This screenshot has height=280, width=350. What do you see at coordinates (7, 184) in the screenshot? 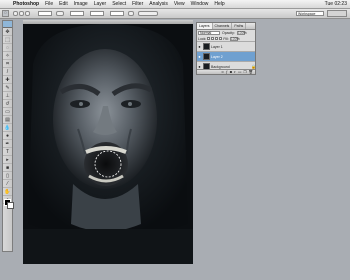
I see `eyedropper-tool-icon: ⁄` at bounding box center [7, 184].